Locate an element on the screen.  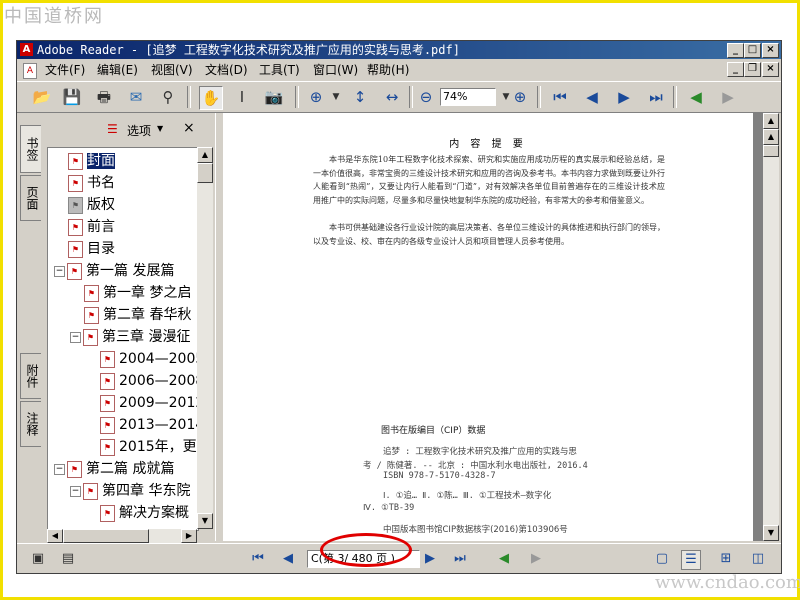
print-icon: 🖶 is located at coordinates (104, 97).